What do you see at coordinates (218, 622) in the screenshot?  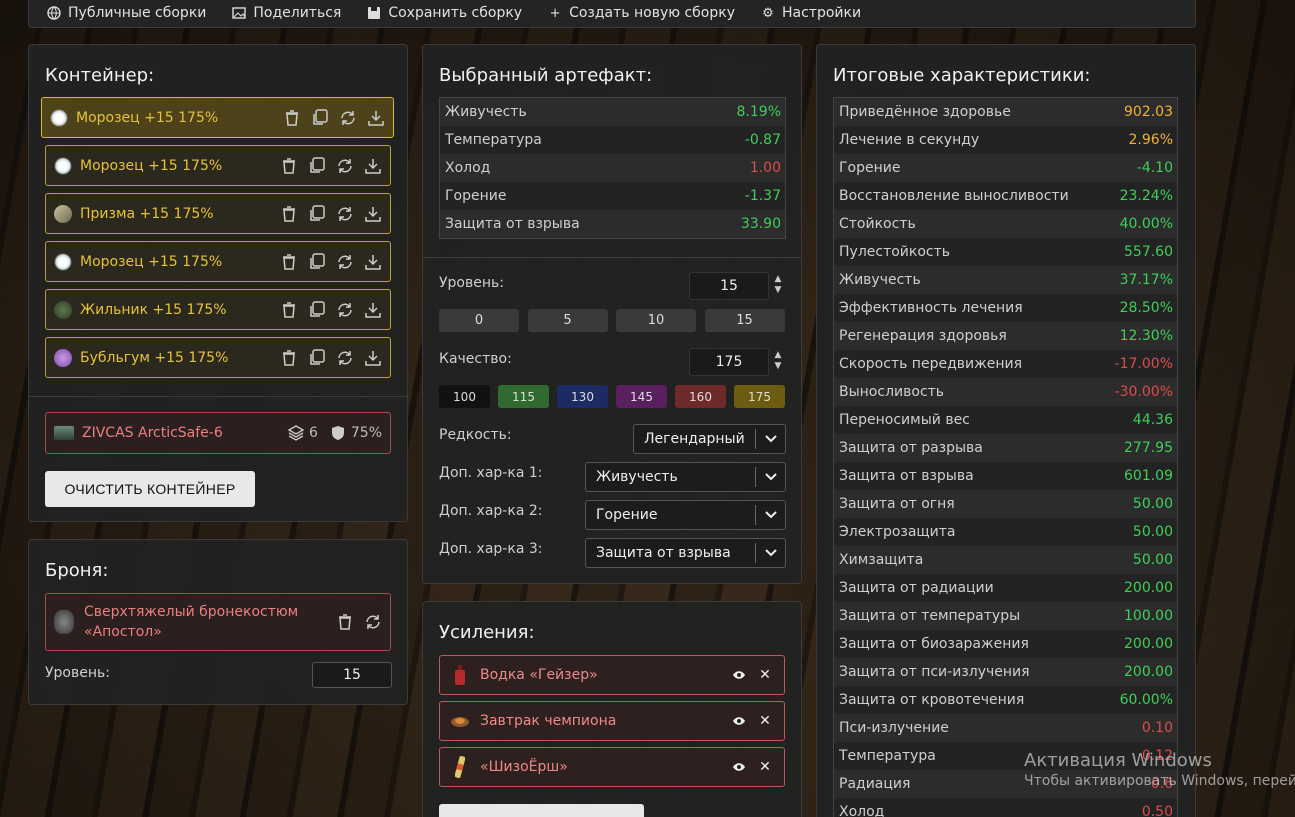 I see `armor-item: Сверхтяжелый бронекостюм «Апостол»` at bounding box center [218, 622].